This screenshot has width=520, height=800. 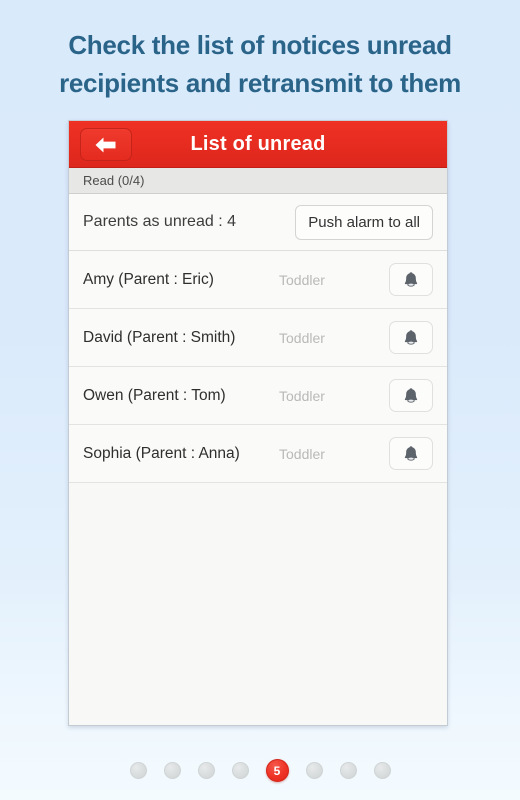 I want to click on app-header-title: List of unread, so click(x=258, y=144).